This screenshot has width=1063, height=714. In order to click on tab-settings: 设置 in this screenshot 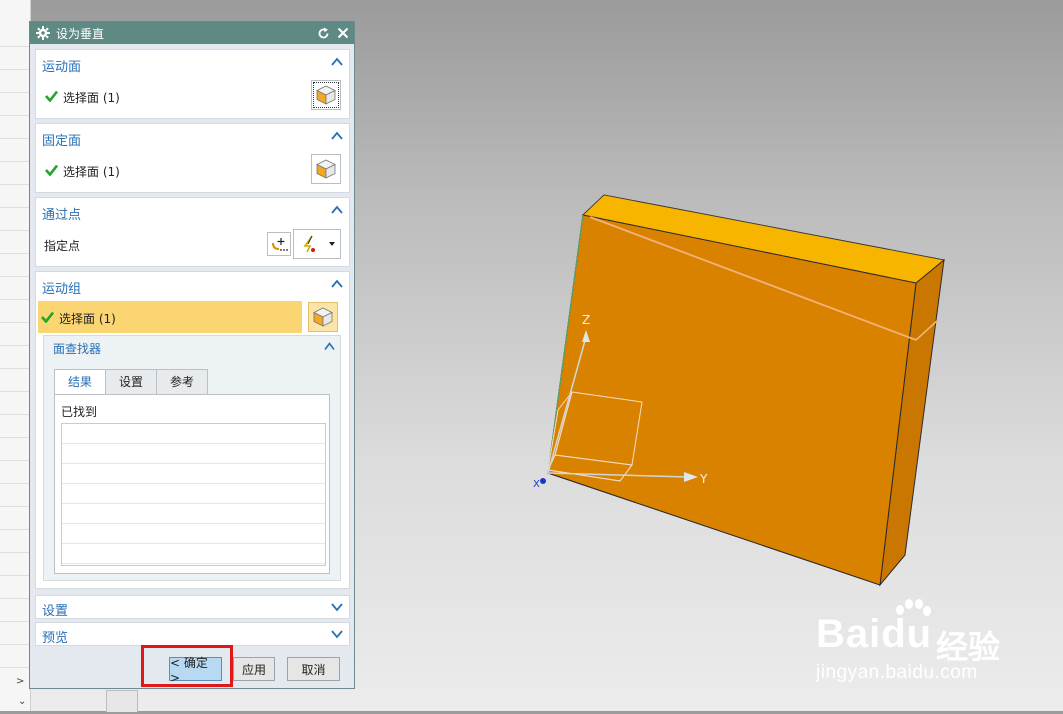, I will do `click(131, 381)`.